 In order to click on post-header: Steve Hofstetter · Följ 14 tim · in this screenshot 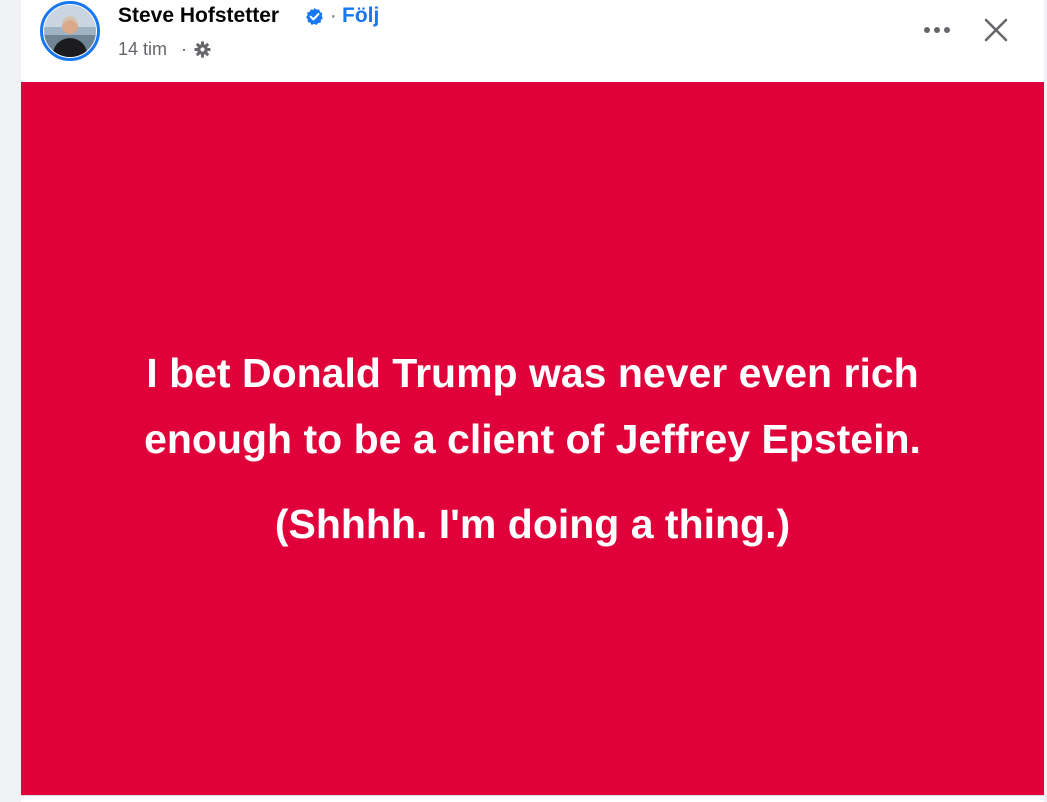, I will do `click(532, 41)`.